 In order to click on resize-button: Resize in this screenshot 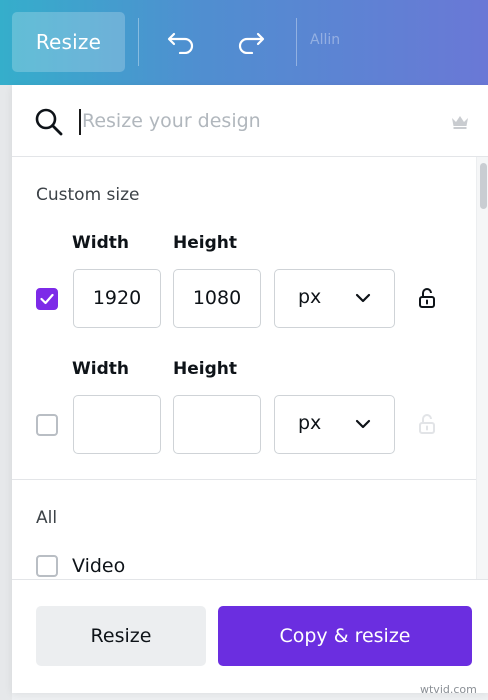, I will do `click(121, 636)`.